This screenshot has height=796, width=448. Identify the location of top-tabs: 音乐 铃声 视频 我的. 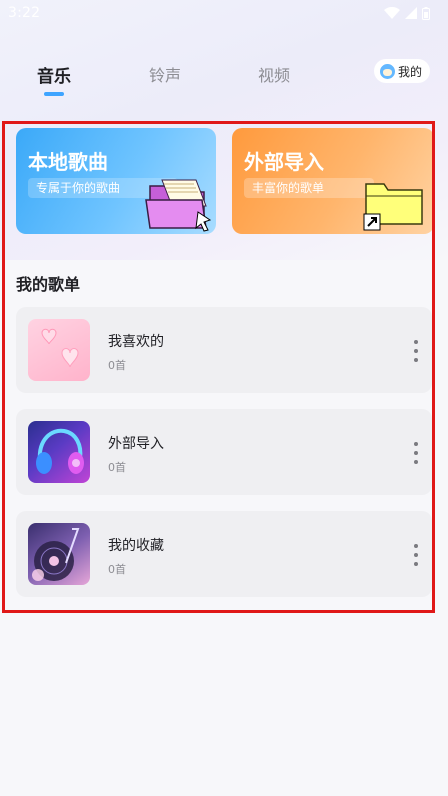
(224, 78).